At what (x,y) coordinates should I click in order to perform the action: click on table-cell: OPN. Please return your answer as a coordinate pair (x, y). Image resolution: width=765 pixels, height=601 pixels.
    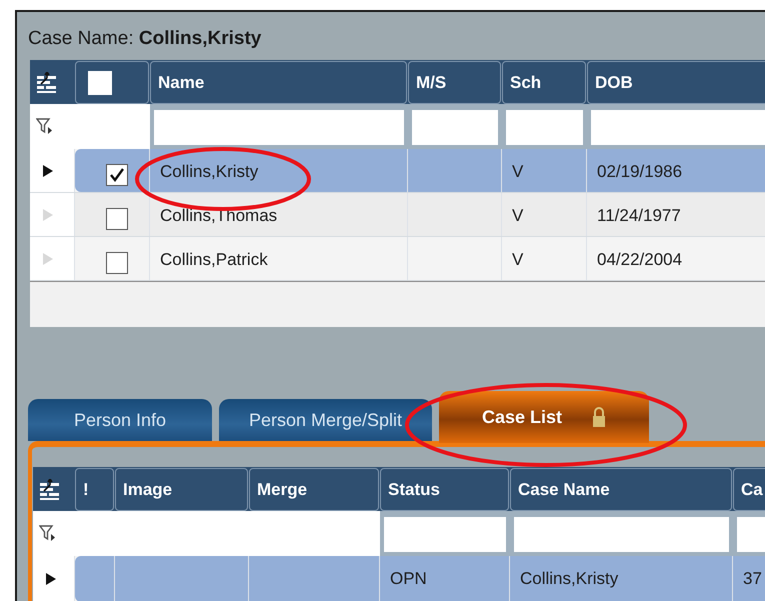
    Looking at the image, I should click on (445, 578).